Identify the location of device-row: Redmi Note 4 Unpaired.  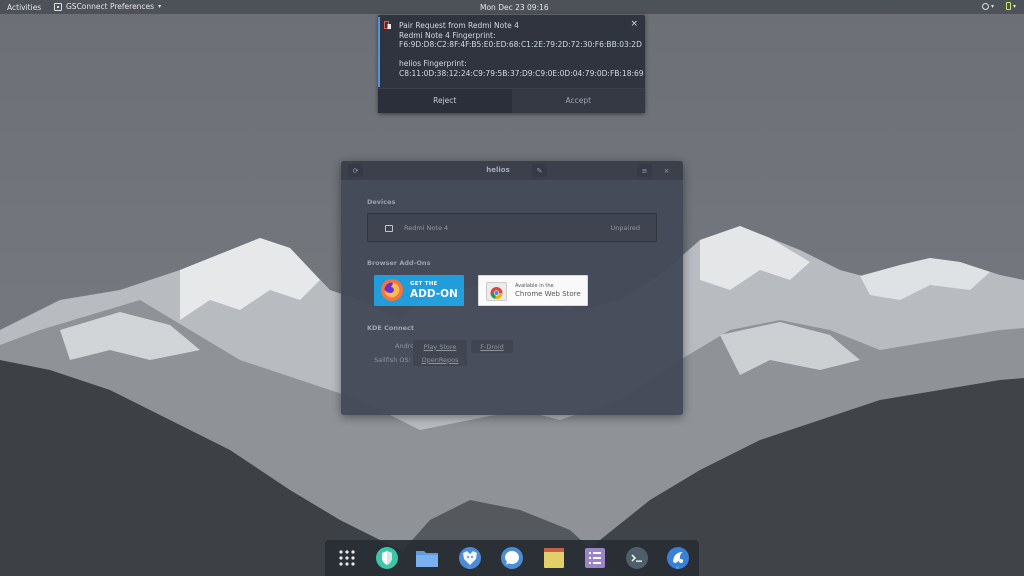
(512, 227).